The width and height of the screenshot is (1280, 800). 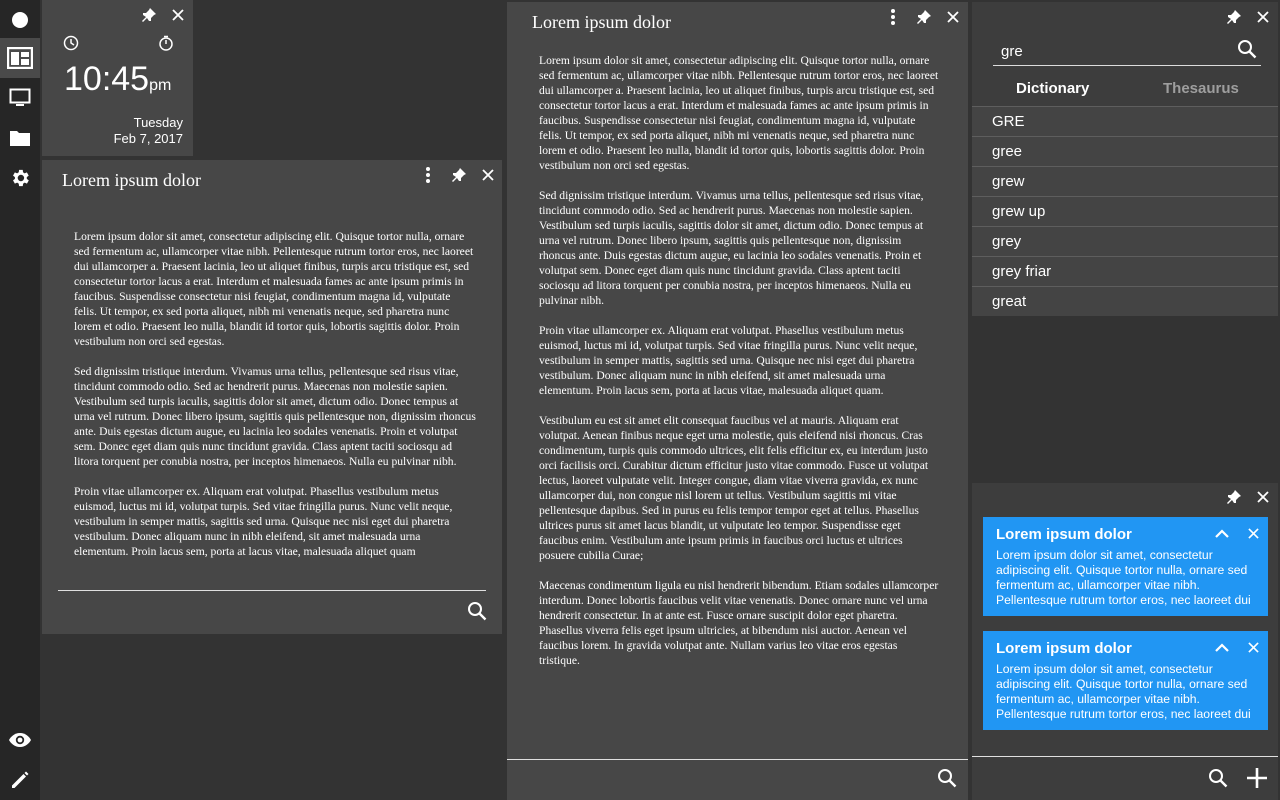 What do you see at coordinates (166, 43) in the screenshot?
I see `stopwatch-icon` at bounding box center [166, 43].